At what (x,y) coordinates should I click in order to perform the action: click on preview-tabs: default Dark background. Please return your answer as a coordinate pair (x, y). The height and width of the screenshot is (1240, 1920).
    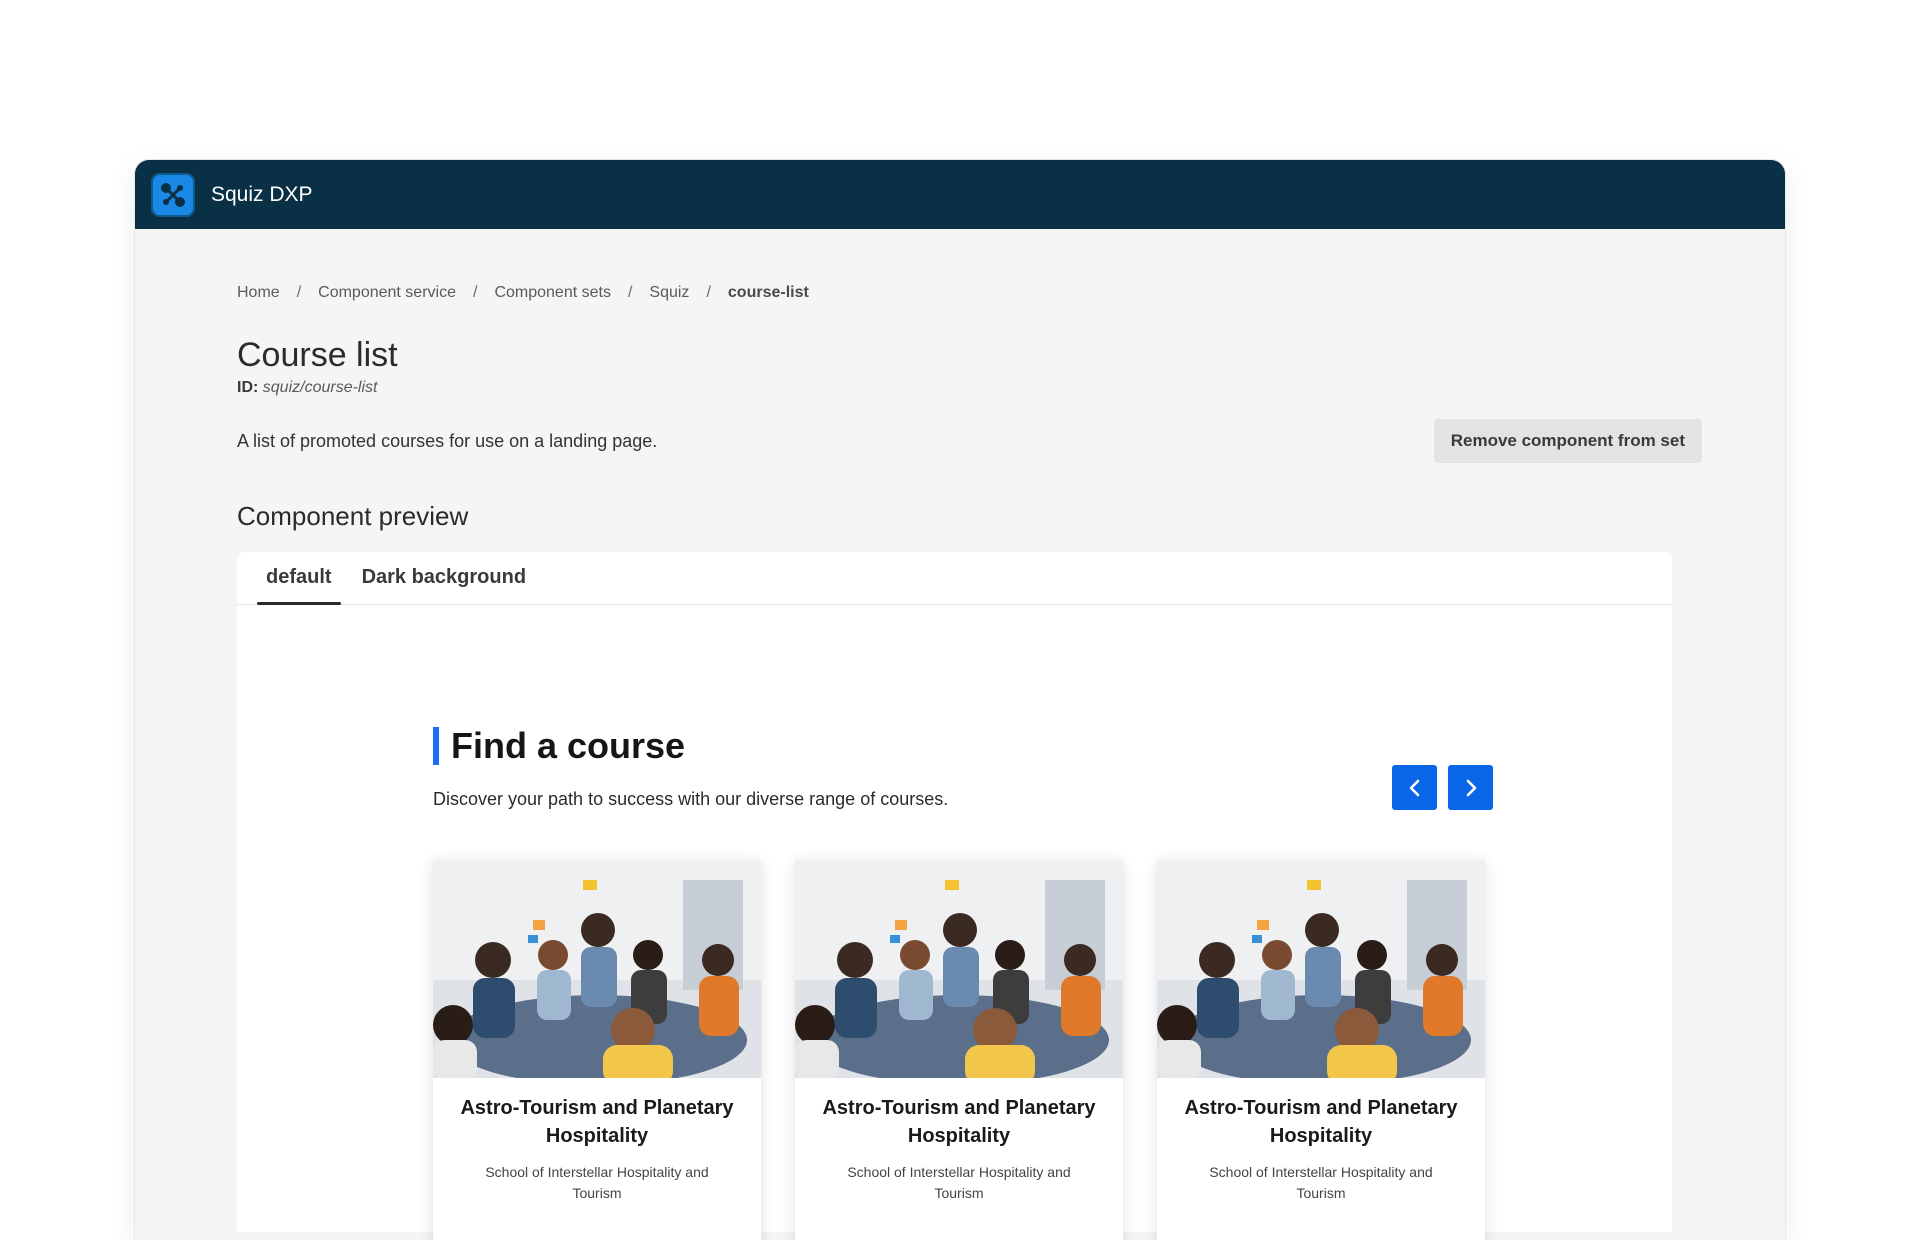
    Looking at the image, I should click on (954, 578).